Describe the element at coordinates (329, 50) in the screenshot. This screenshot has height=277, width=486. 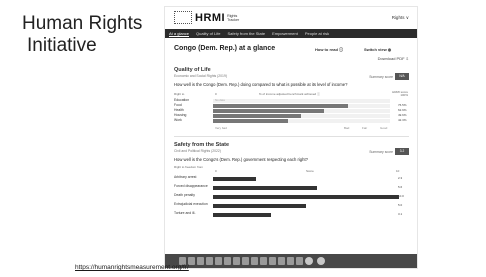
I see `how-to-read-link: How to read ⓘ` at that location.